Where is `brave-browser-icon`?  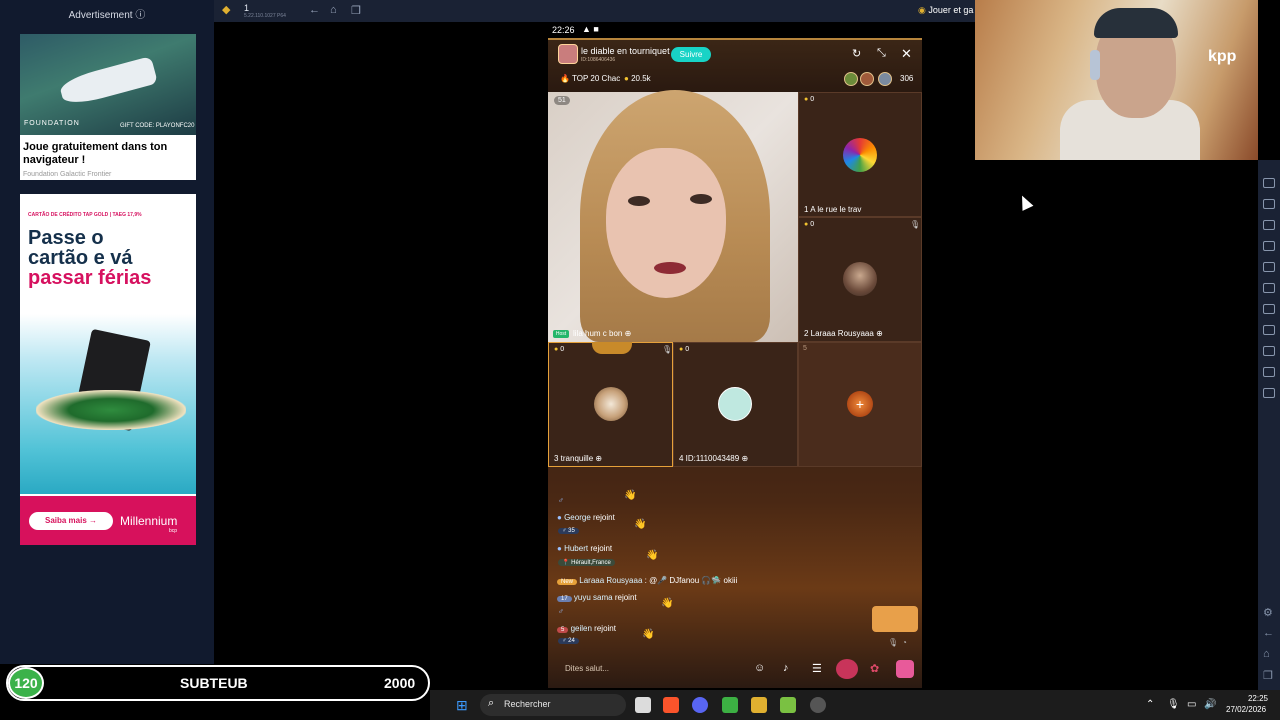
brave-browser-icon is located at coordinates (671, 705).